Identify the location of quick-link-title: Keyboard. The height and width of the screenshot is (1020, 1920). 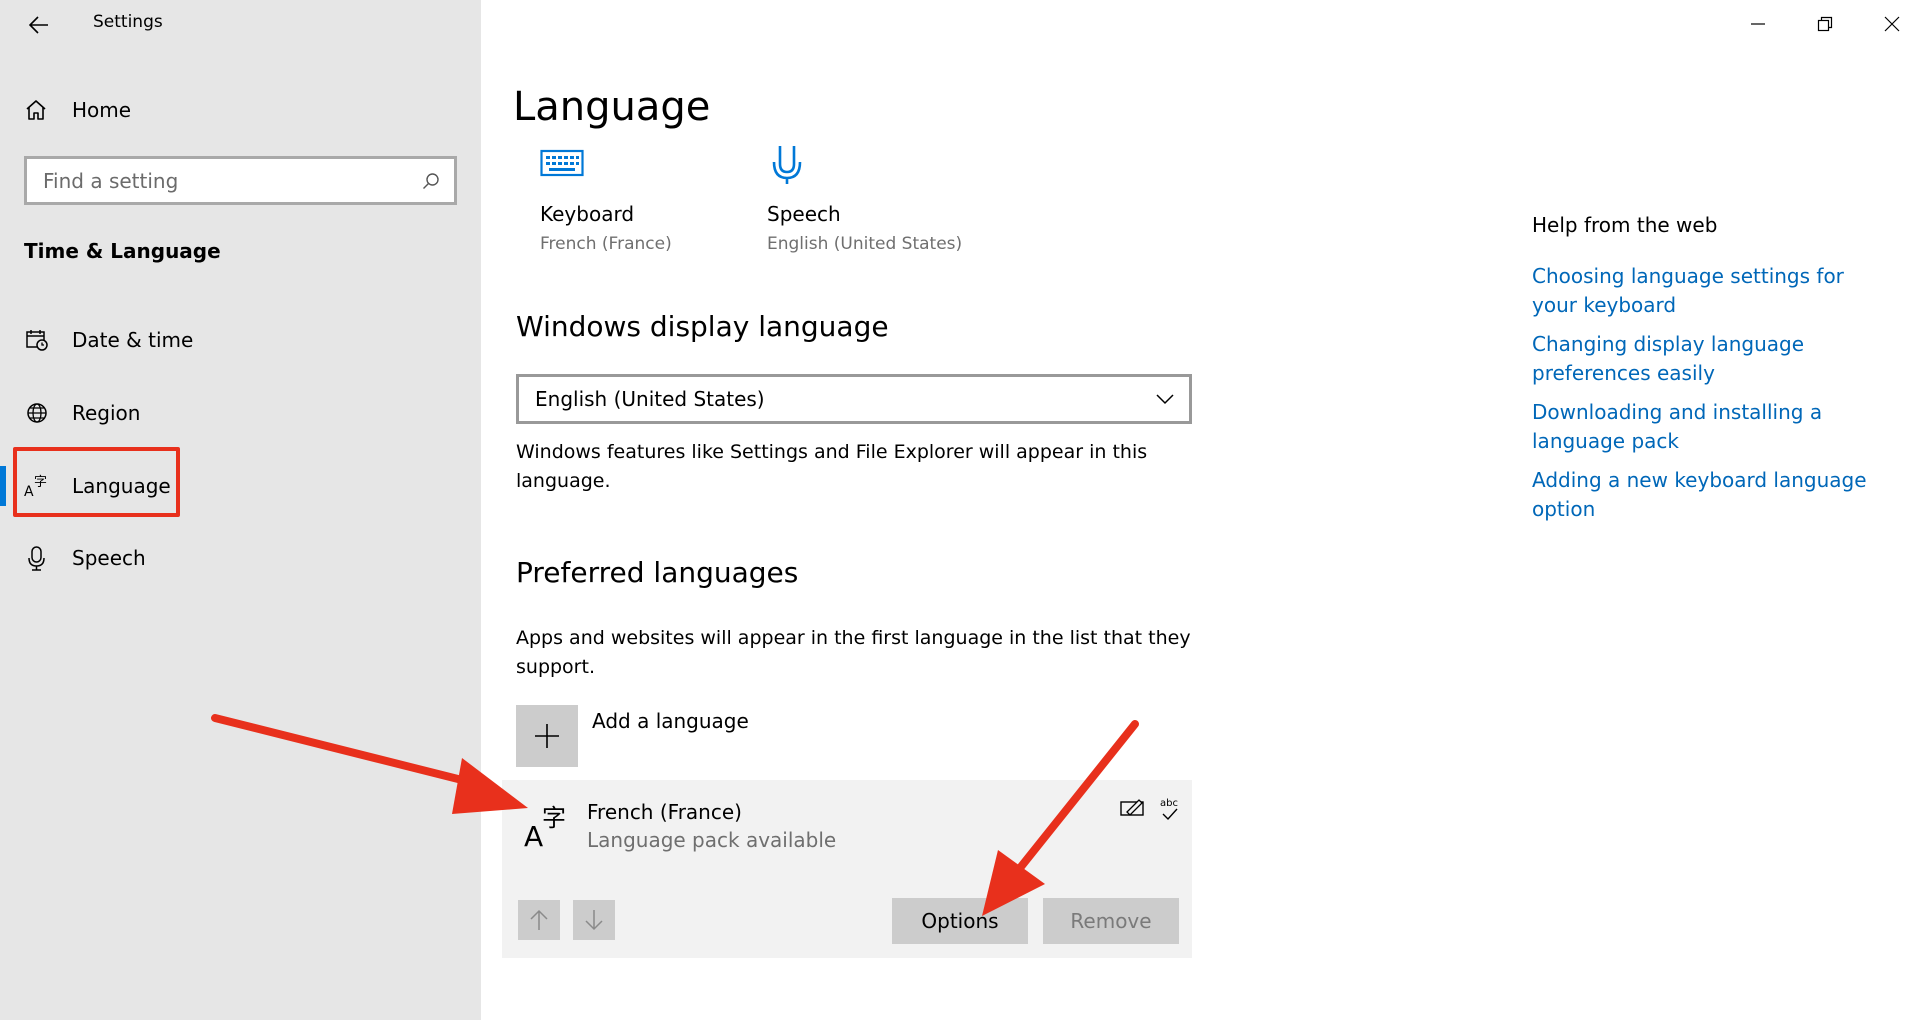
(587, 214).